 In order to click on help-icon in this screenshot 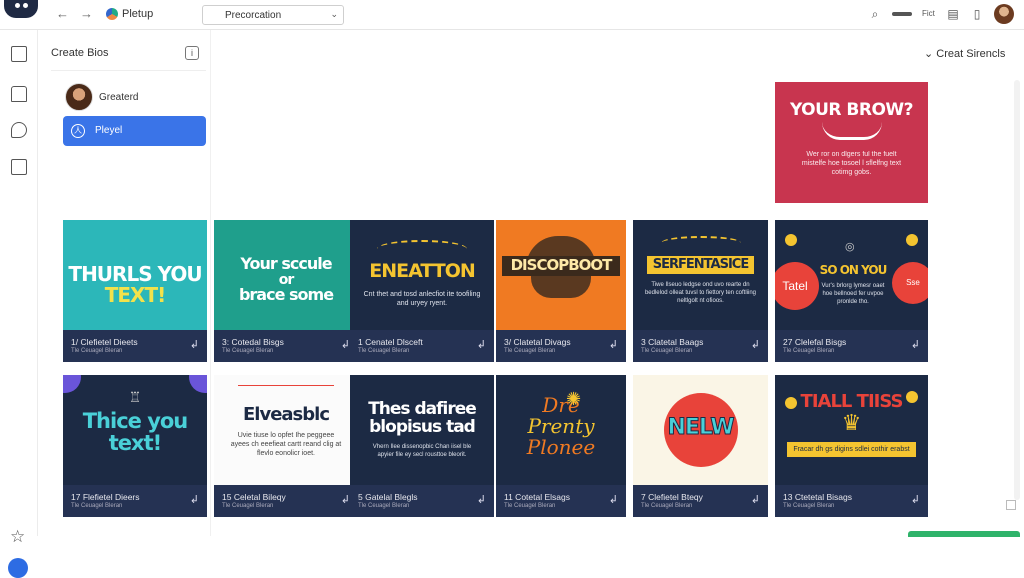, I will do `click(18, 568)`.